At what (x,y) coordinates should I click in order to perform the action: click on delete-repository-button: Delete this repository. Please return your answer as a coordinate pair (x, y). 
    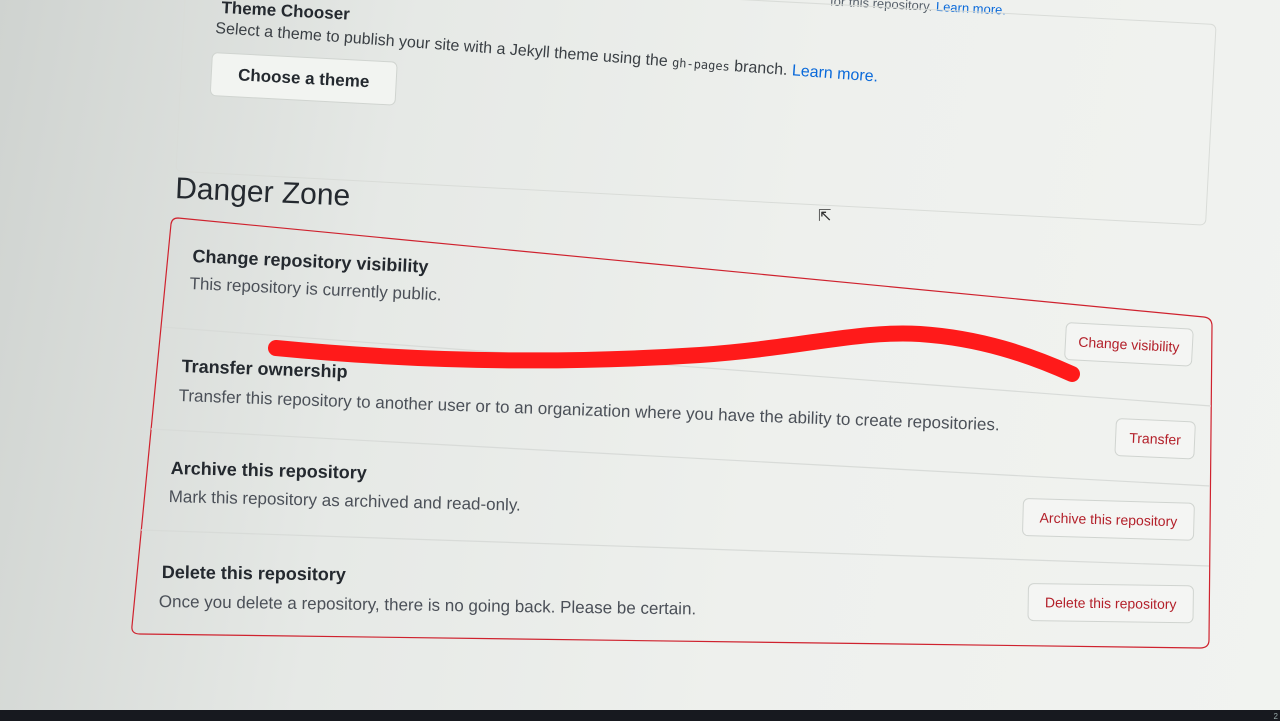
    Looking at the image, I should click on (1110, 603).